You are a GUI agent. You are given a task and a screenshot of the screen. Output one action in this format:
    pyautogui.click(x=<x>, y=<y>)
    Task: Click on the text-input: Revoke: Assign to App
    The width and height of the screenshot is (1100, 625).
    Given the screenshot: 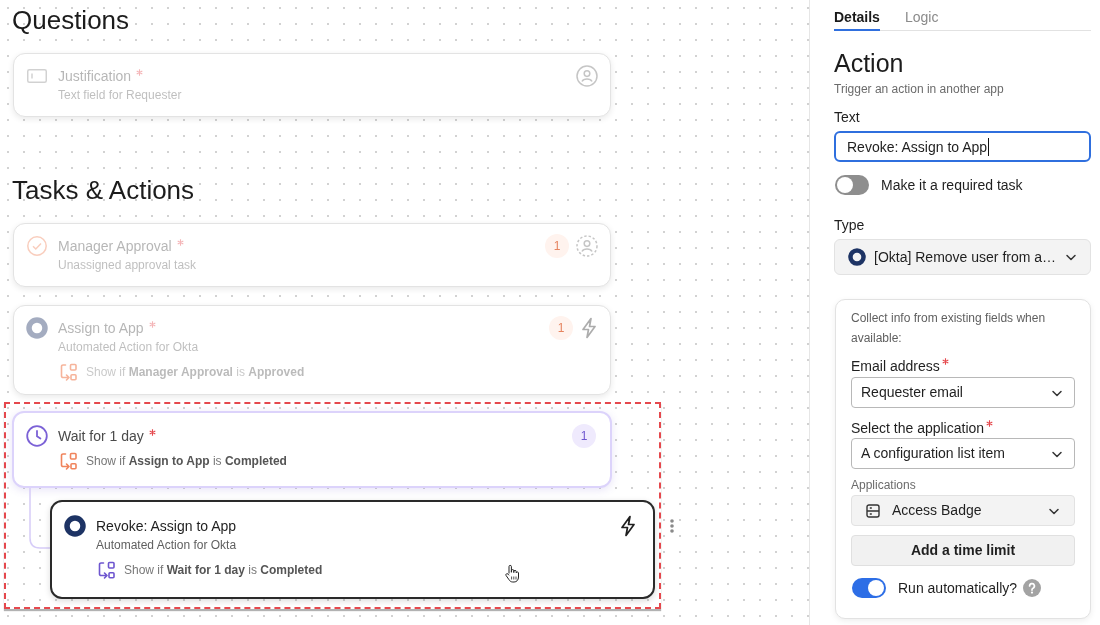 What is the action you would take?
    pyautogui.click(x=962, y=146)
    